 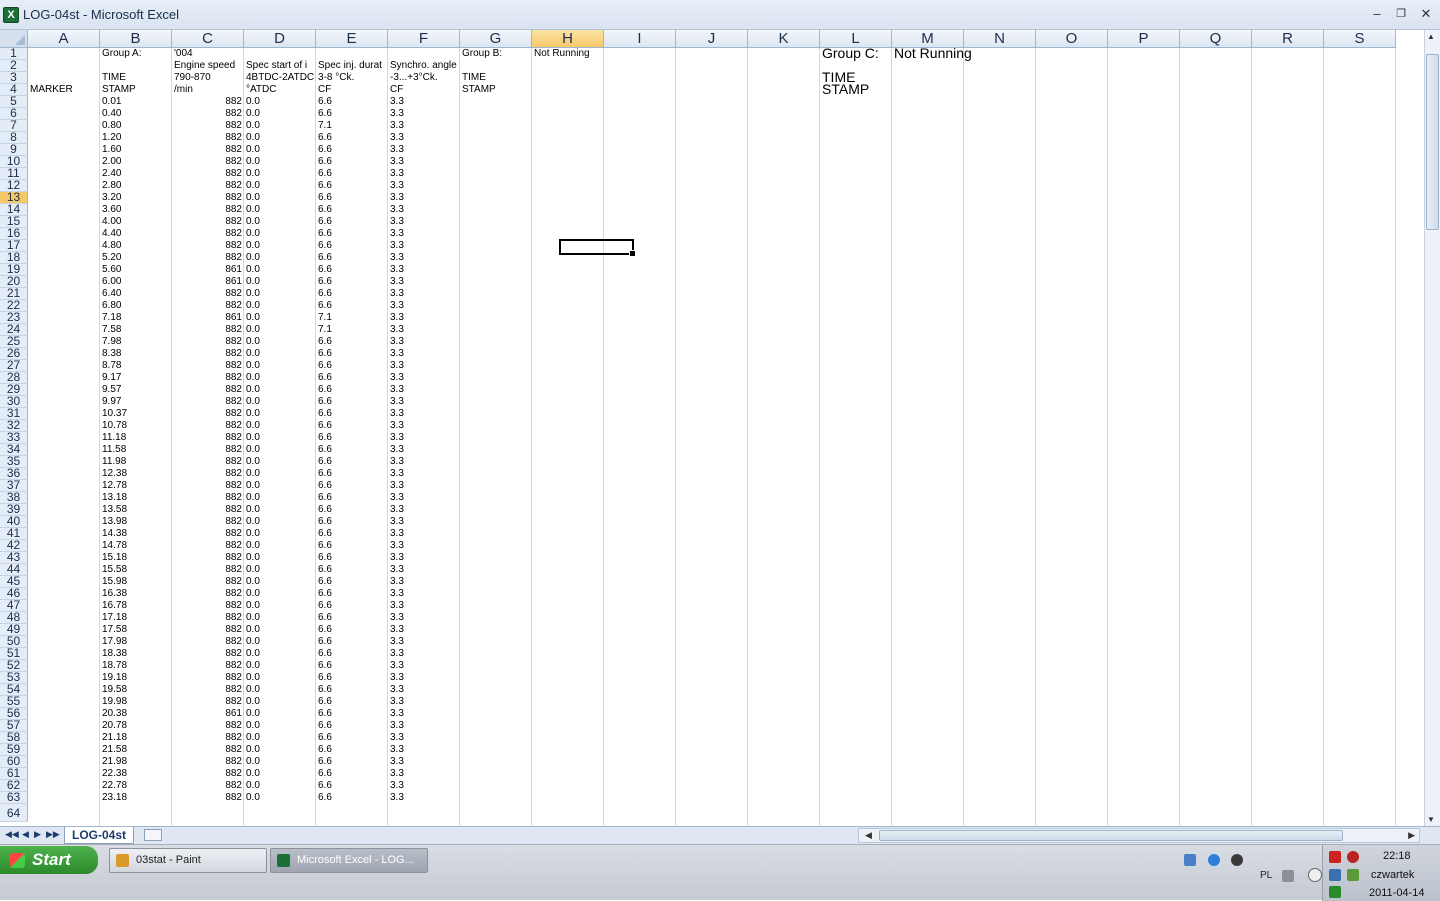 I want to click on cell-e39: 6.6, so click(x=352, y=510).